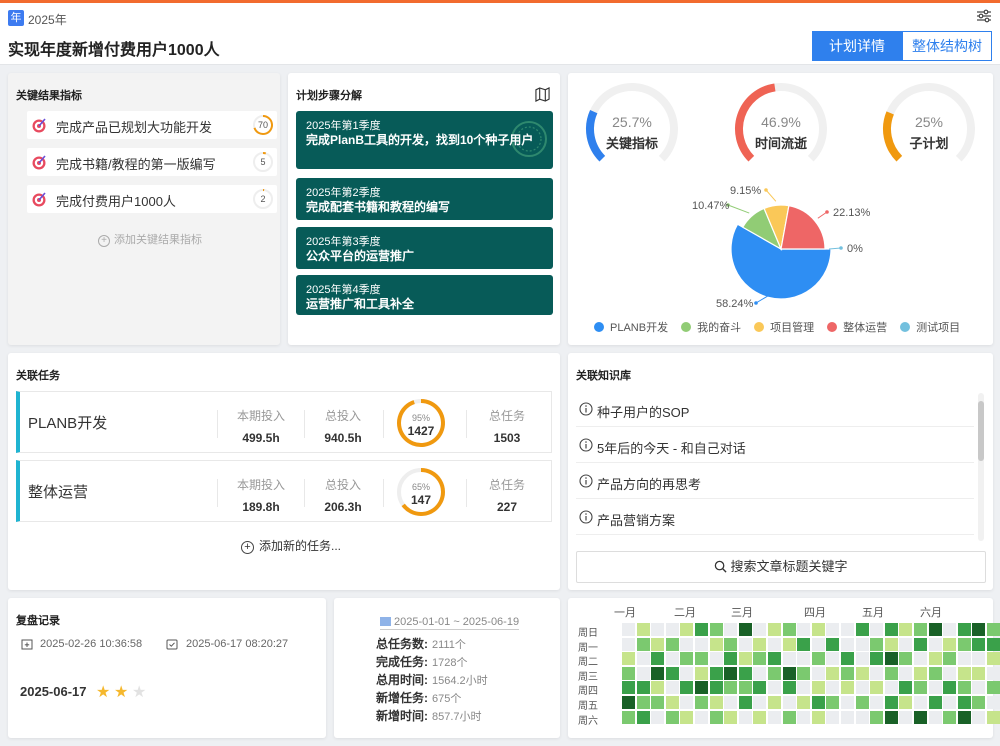  Describe the element at coordinates (775, 517) in the screenshot. I see `knowledge-article-item: 产品营销方案` at that location.